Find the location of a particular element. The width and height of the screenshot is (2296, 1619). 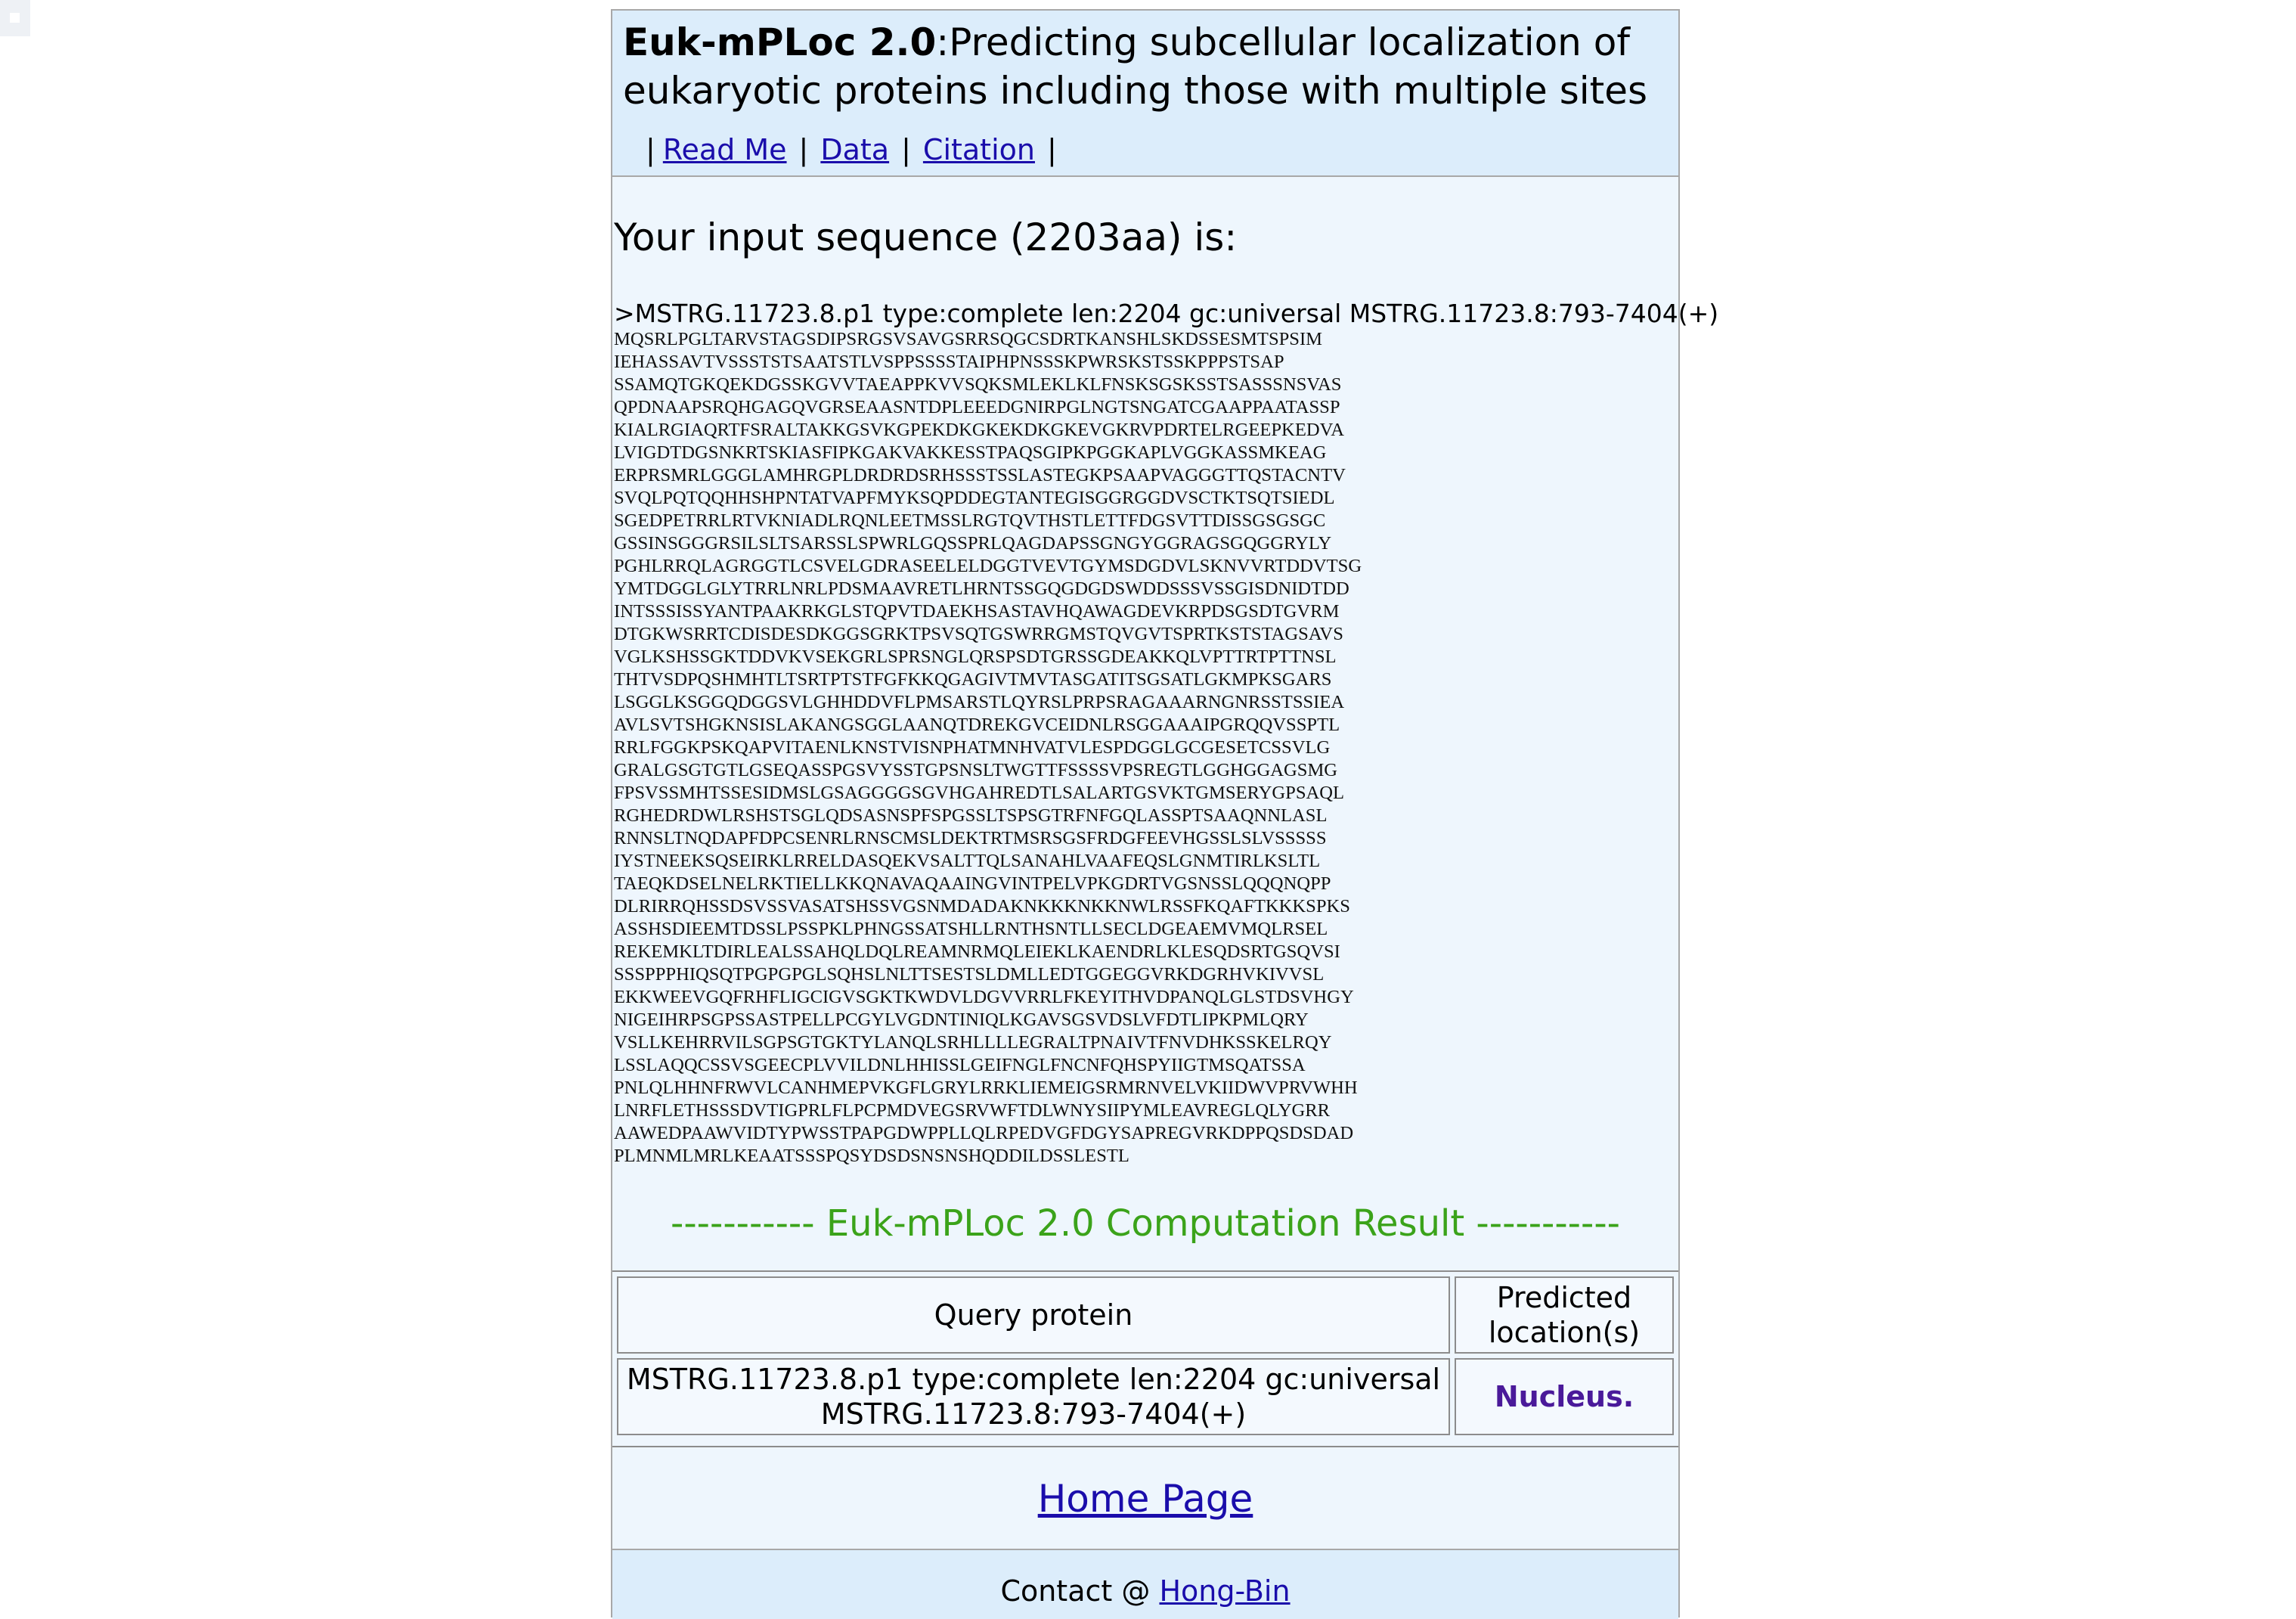

nav-link-citation: Citation is located at coordinates (979, 149).